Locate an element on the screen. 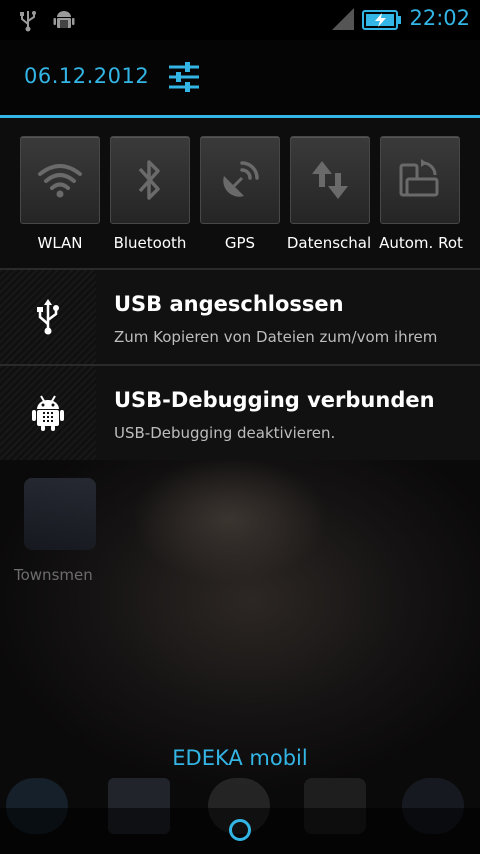  gps-icon is located at coordinates (241, 179).